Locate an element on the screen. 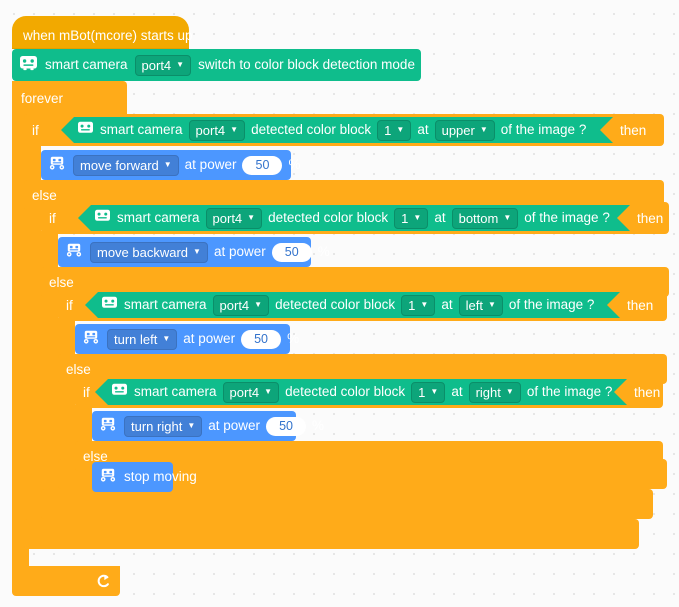 The height and width of the screenshot is (607, 679). else-keyword-upper: else is located at coordinates (44, 195).